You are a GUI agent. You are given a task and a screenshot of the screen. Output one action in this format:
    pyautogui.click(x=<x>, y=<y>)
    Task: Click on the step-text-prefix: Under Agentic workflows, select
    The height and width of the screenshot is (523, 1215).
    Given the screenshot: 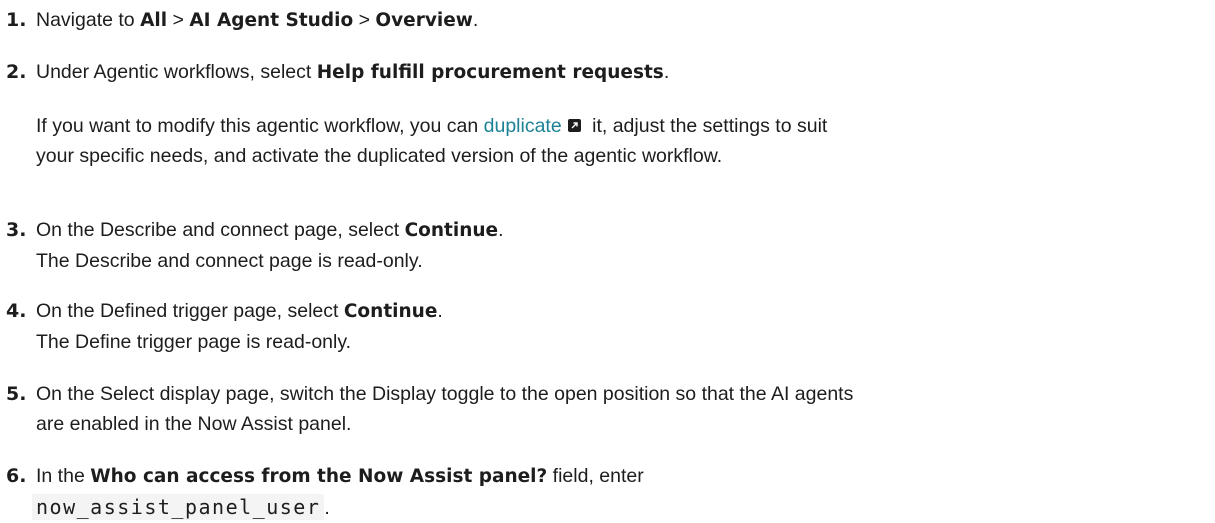 What is the action you would take?
    pyautogui.click(x=176, y=72)
    